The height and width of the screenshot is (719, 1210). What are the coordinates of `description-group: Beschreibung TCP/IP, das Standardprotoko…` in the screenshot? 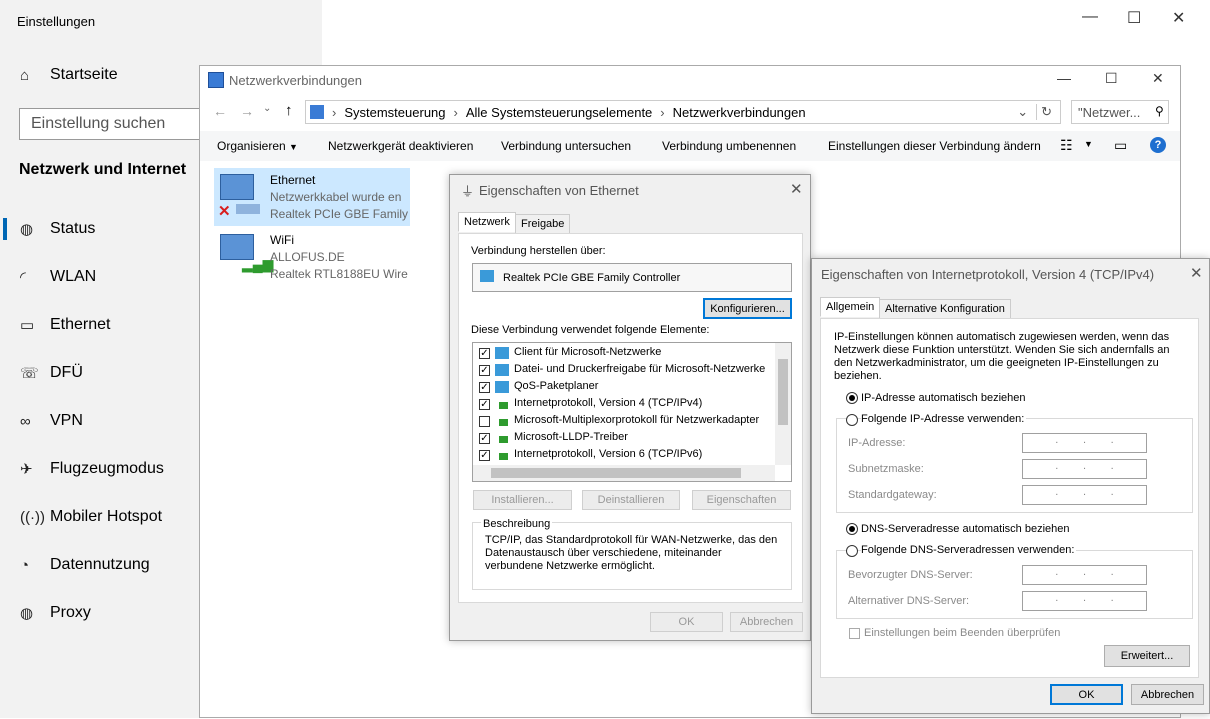 It's located at (632, 554).